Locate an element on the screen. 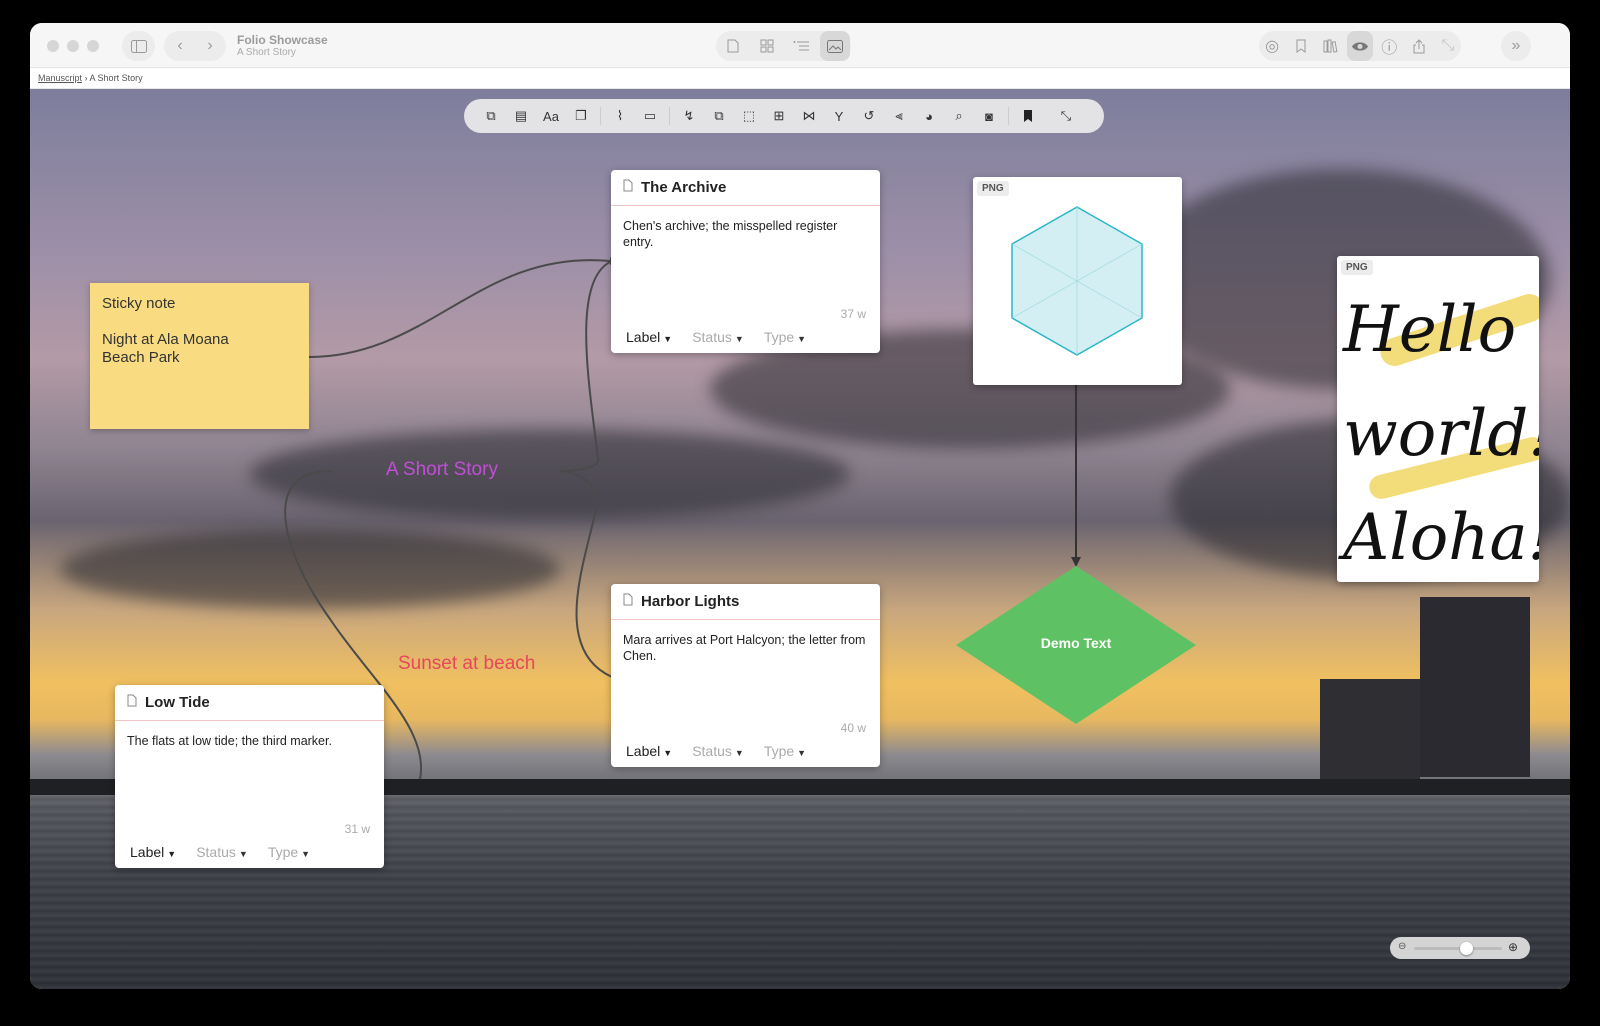 Image resolution: width=1600 pixels, height=1026 pixels. window-title: Folio Showcase is located at coordinates (282, 40).